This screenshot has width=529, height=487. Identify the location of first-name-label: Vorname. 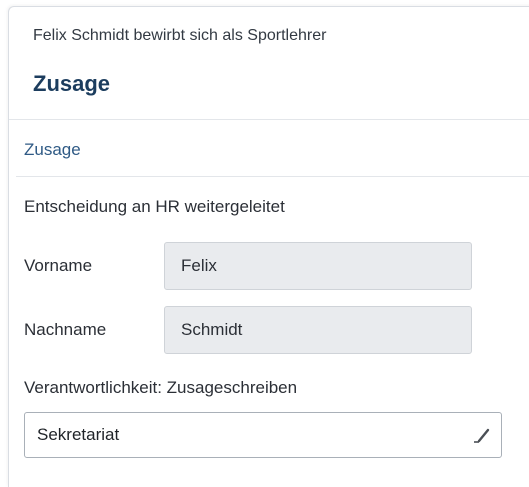
(58, 265).